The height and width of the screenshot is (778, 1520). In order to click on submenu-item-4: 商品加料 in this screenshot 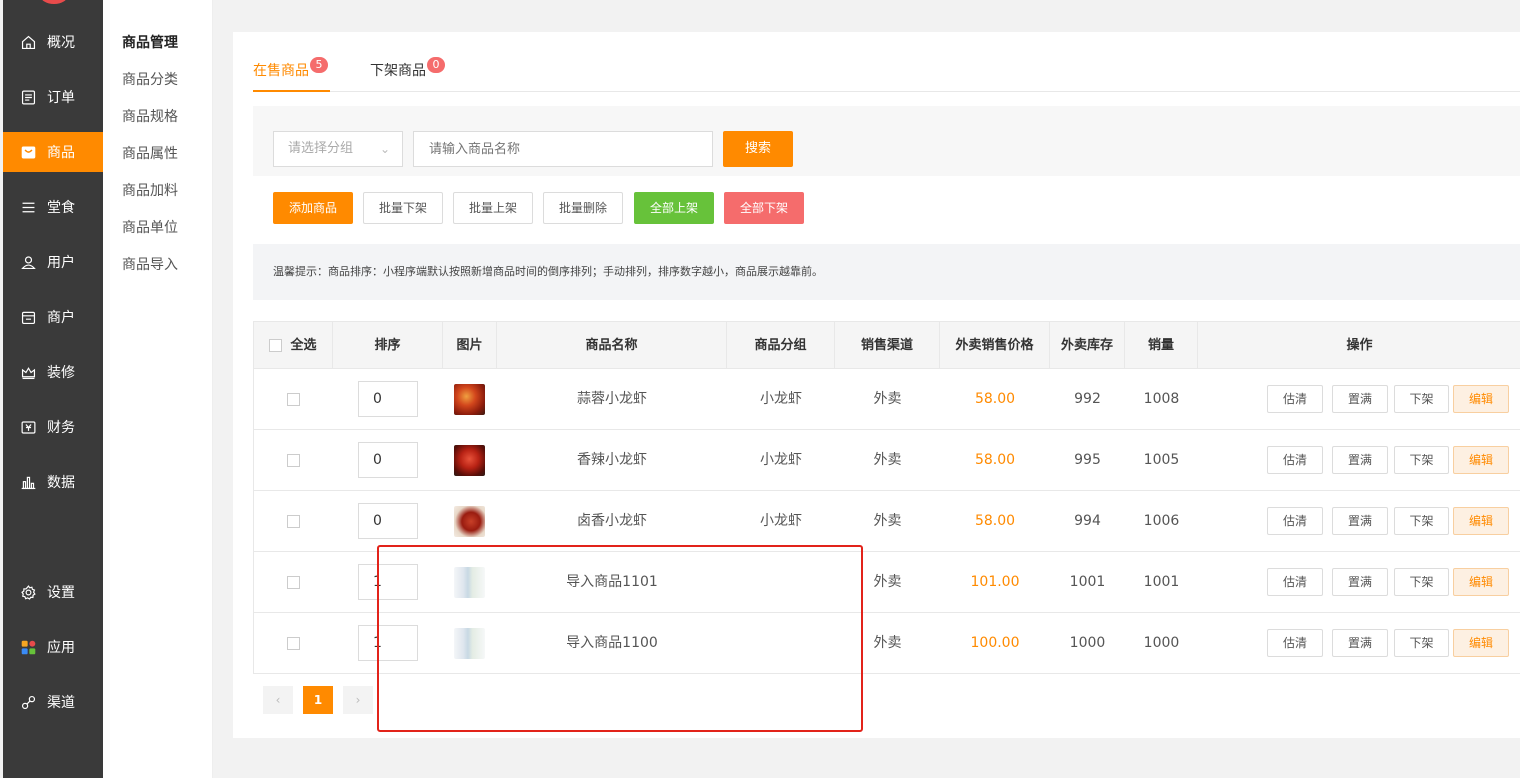, I will do `click(150, 190)`.